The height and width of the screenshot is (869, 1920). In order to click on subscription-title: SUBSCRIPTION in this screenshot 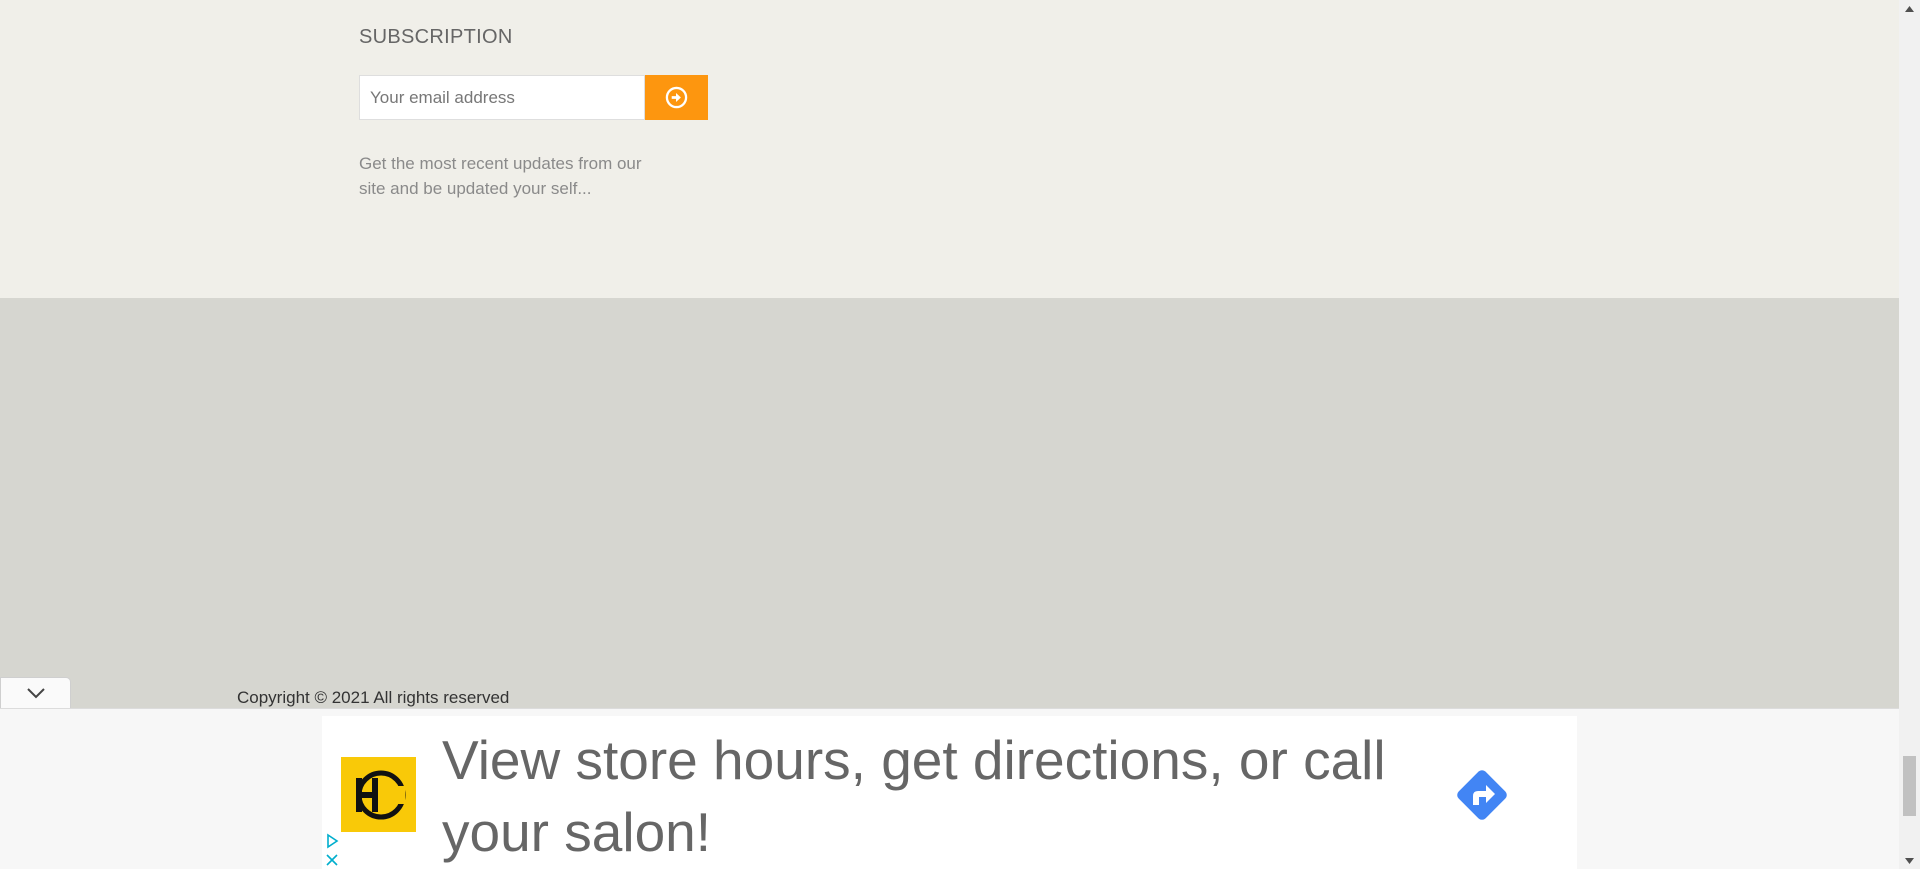, I will do `click(436, 37)`.